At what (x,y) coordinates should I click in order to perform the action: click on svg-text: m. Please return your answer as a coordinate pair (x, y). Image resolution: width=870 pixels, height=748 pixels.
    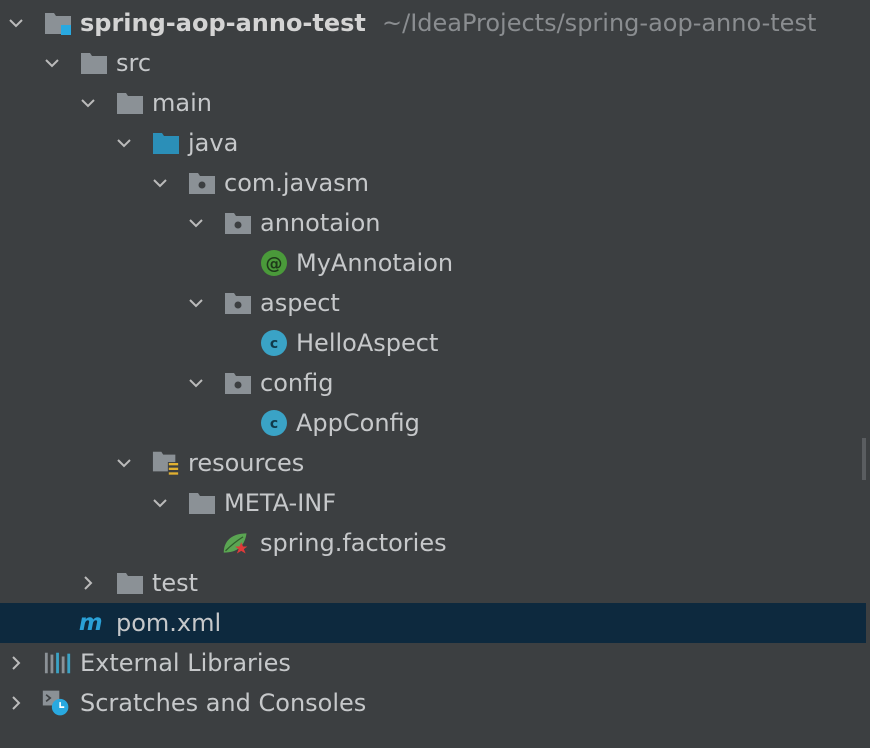
    Looking at the image, I should click on (91, 623).